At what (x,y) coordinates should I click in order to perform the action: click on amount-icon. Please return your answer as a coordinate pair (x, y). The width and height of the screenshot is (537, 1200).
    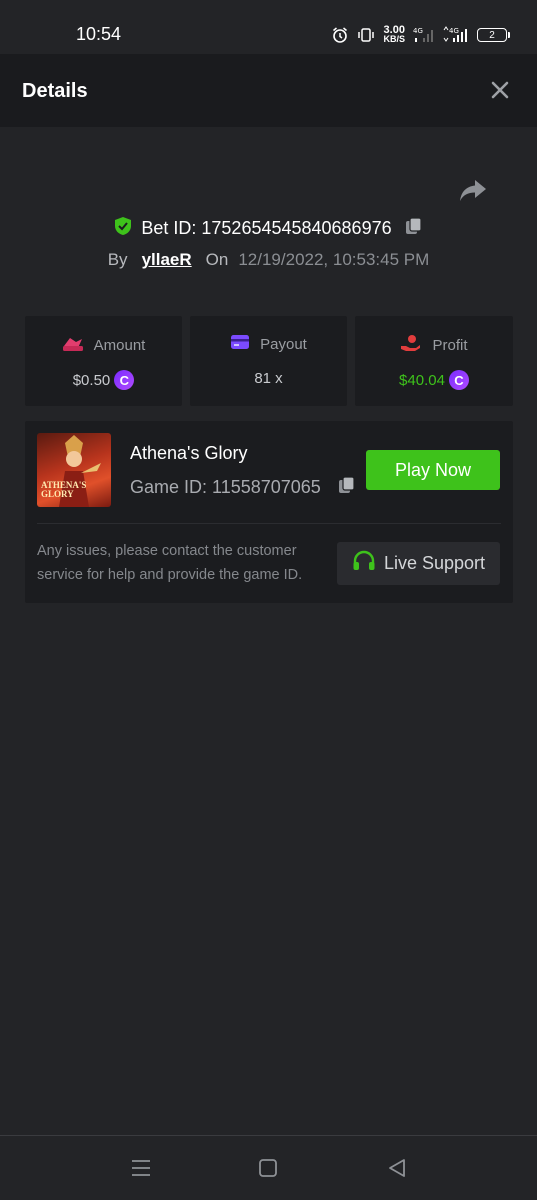
    Looking at the image, I should click on (73, 345).